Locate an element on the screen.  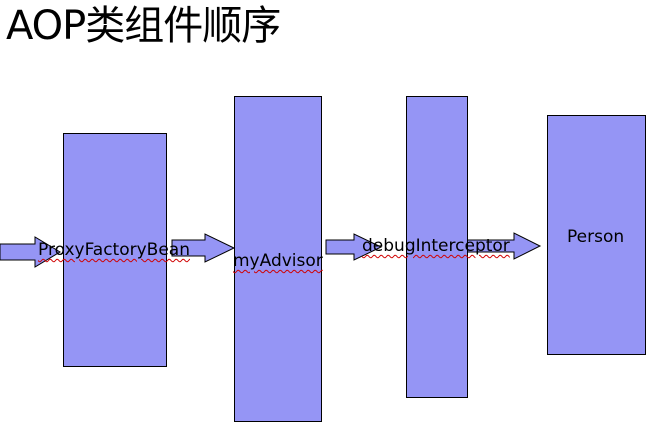
person-label: Person is located at coordinates (596, 237).